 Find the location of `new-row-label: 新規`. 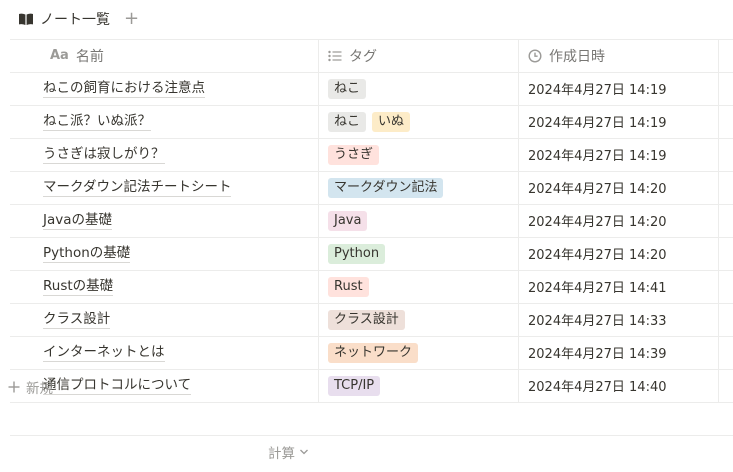

new-row-label: 新規 is located at coordinates (39, 388).